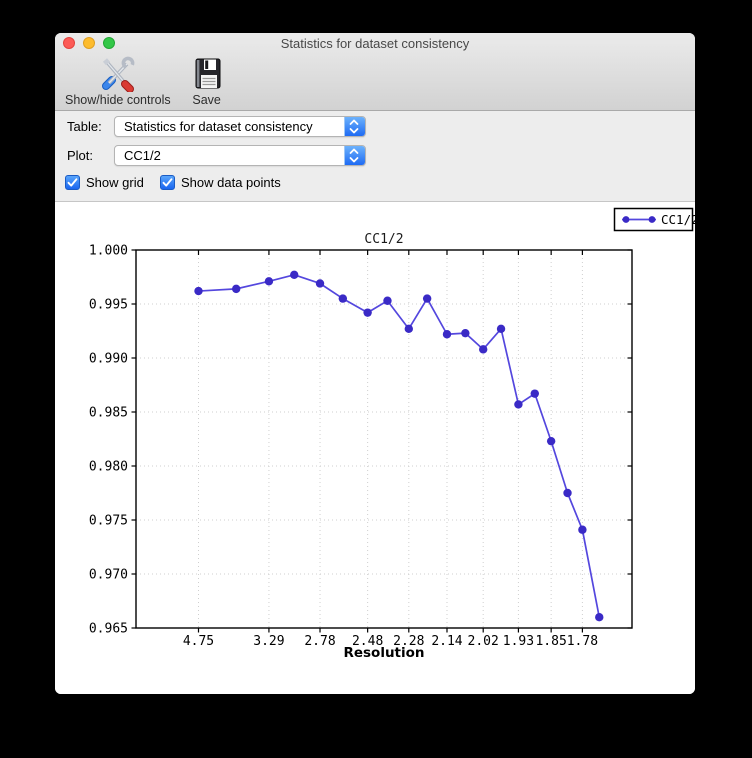 This screenshot has height=758, width=752. What do you see at coordinates (118, 74) in the screenshot?
I see `tools-icon` at bounding box center [118, 74].